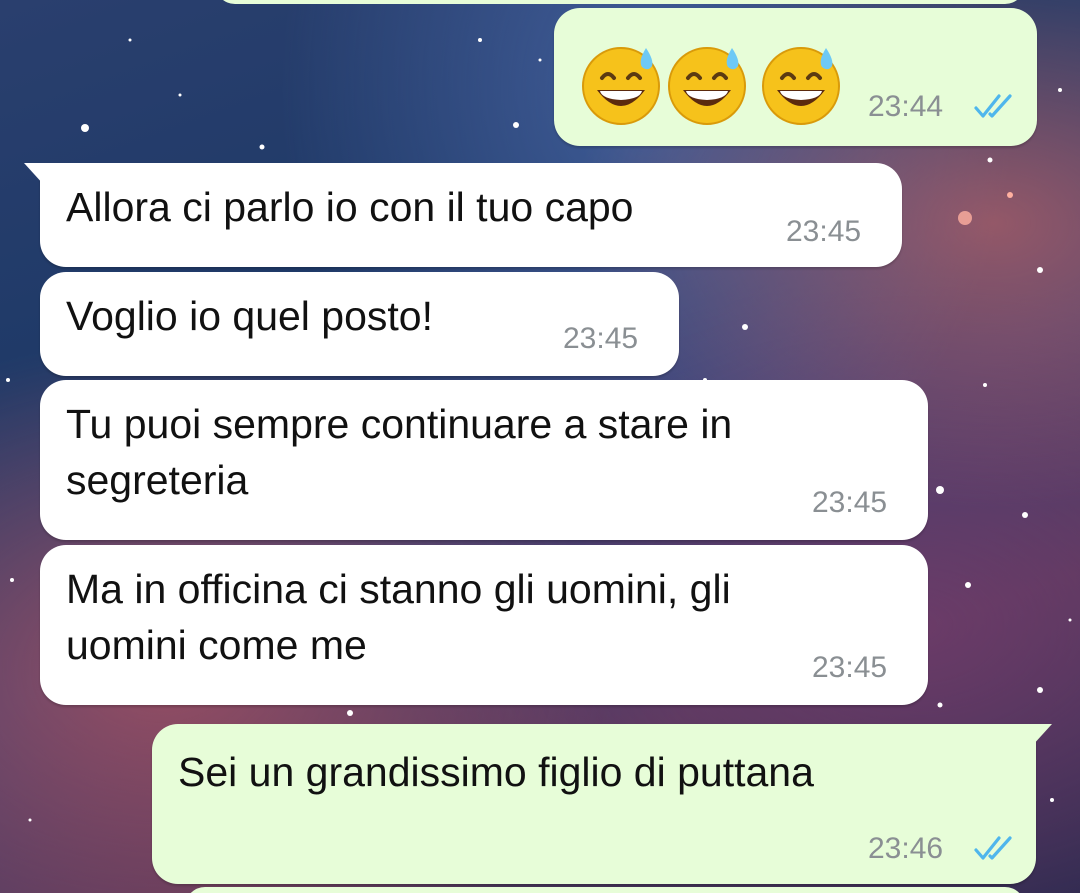 The width and height of the screenshot is (1080, 893). I want to click on message-bubble-outgoing: 23:44, so click(795, 77).